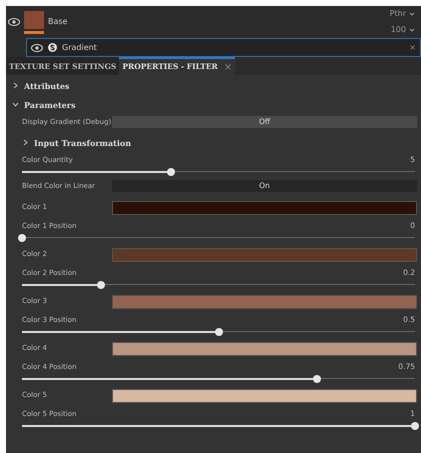 Image resolution: width=421 pixels, height=453 pixels. Describe the element at coordinates (213, 22) in the screenshot. I see `layer-row: Base Pthr 100` at that location.